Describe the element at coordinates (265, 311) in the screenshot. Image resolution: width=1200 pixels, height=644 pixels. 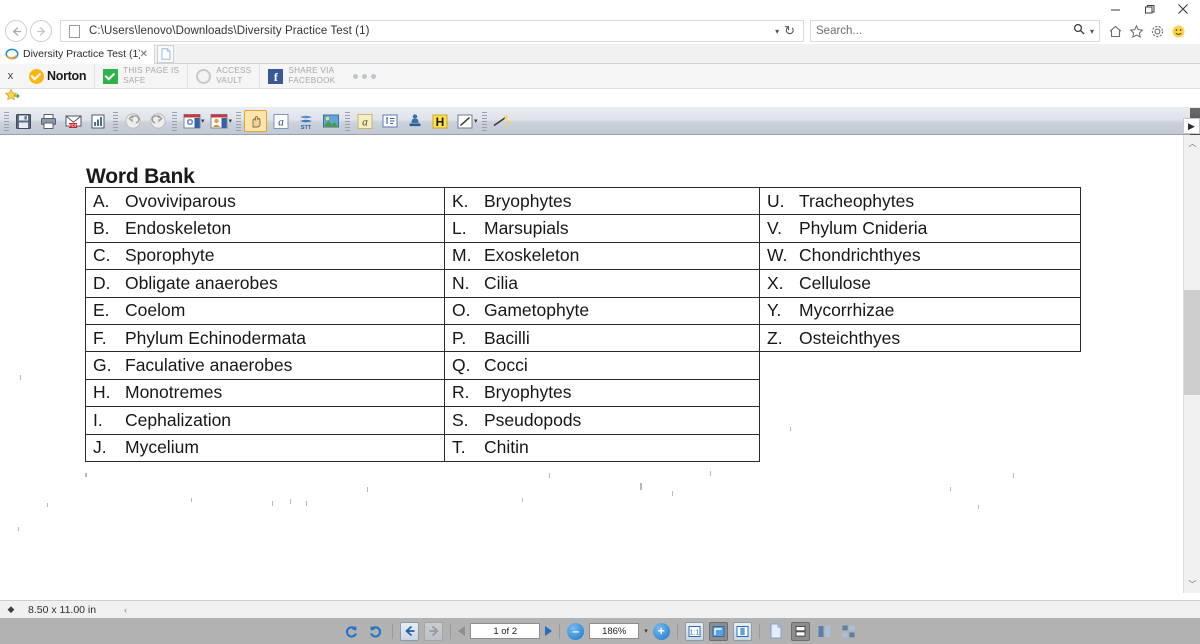
I see `word-bank-entry: E. Coelom` at that location.